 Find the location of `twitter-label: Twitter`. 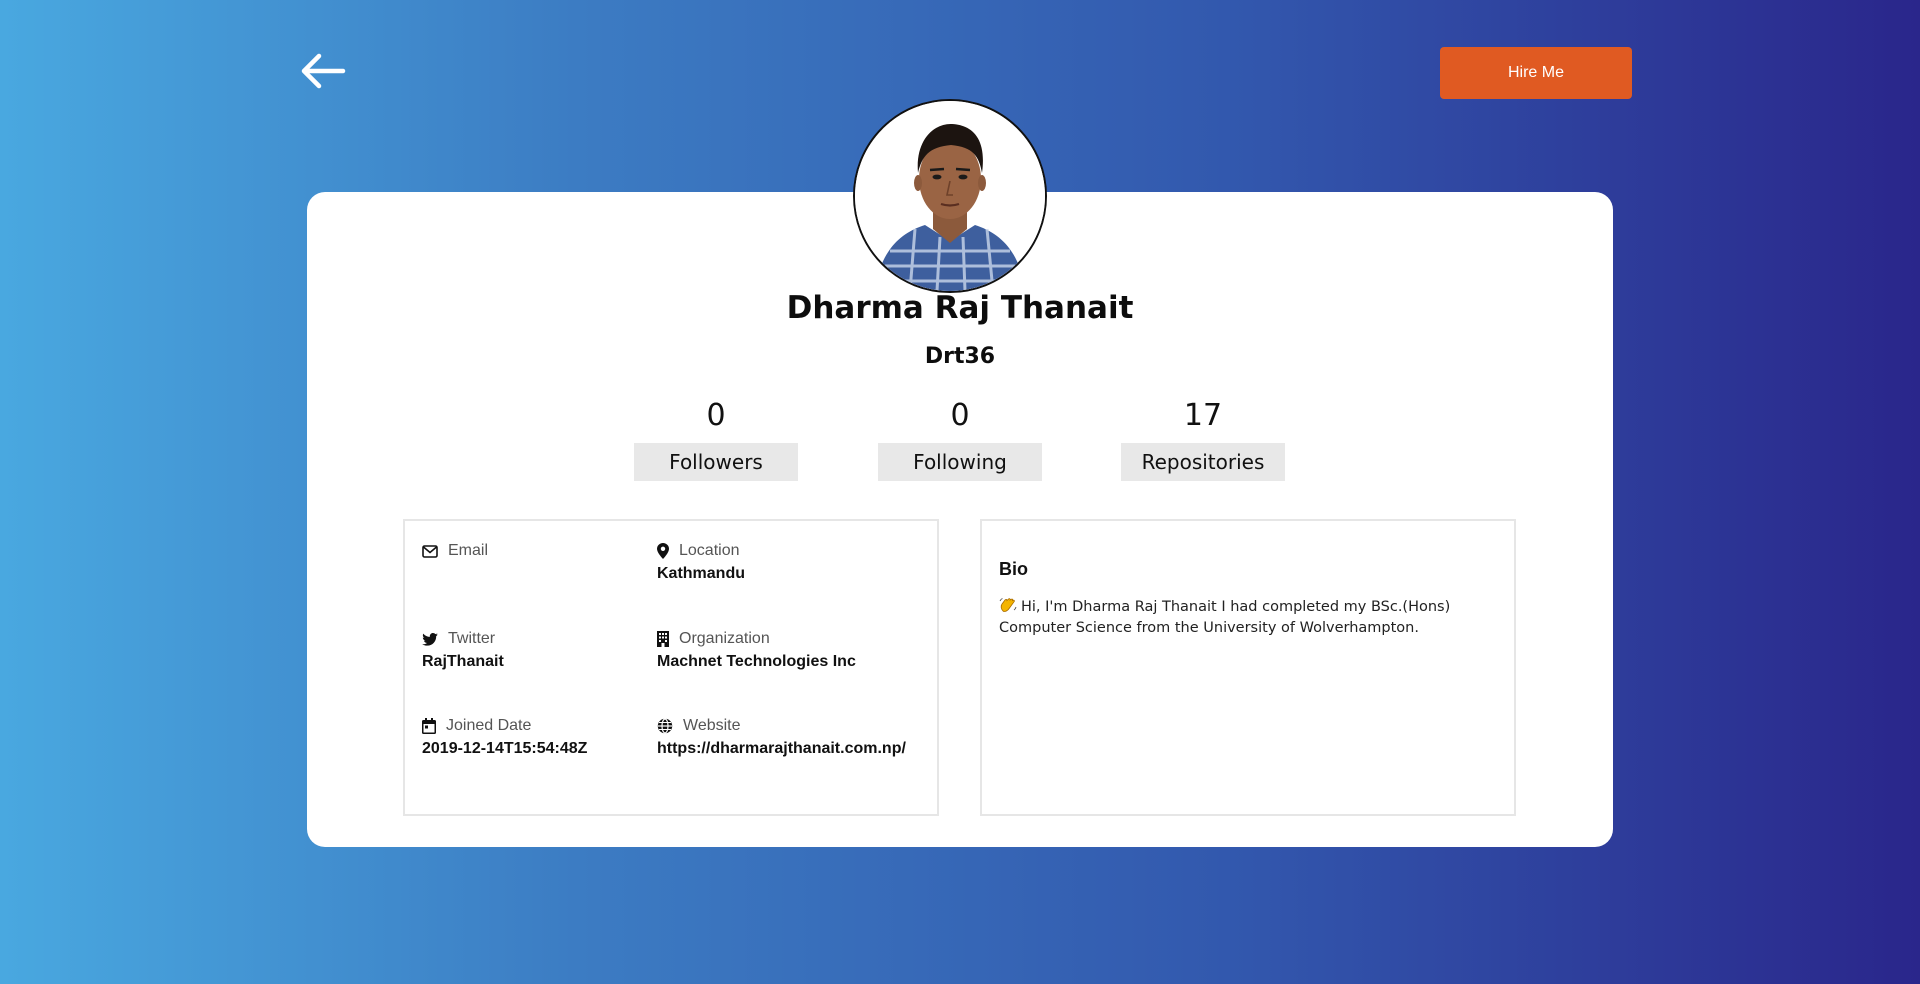

twitter-label: Twitter is located at coordinates (472, 638).